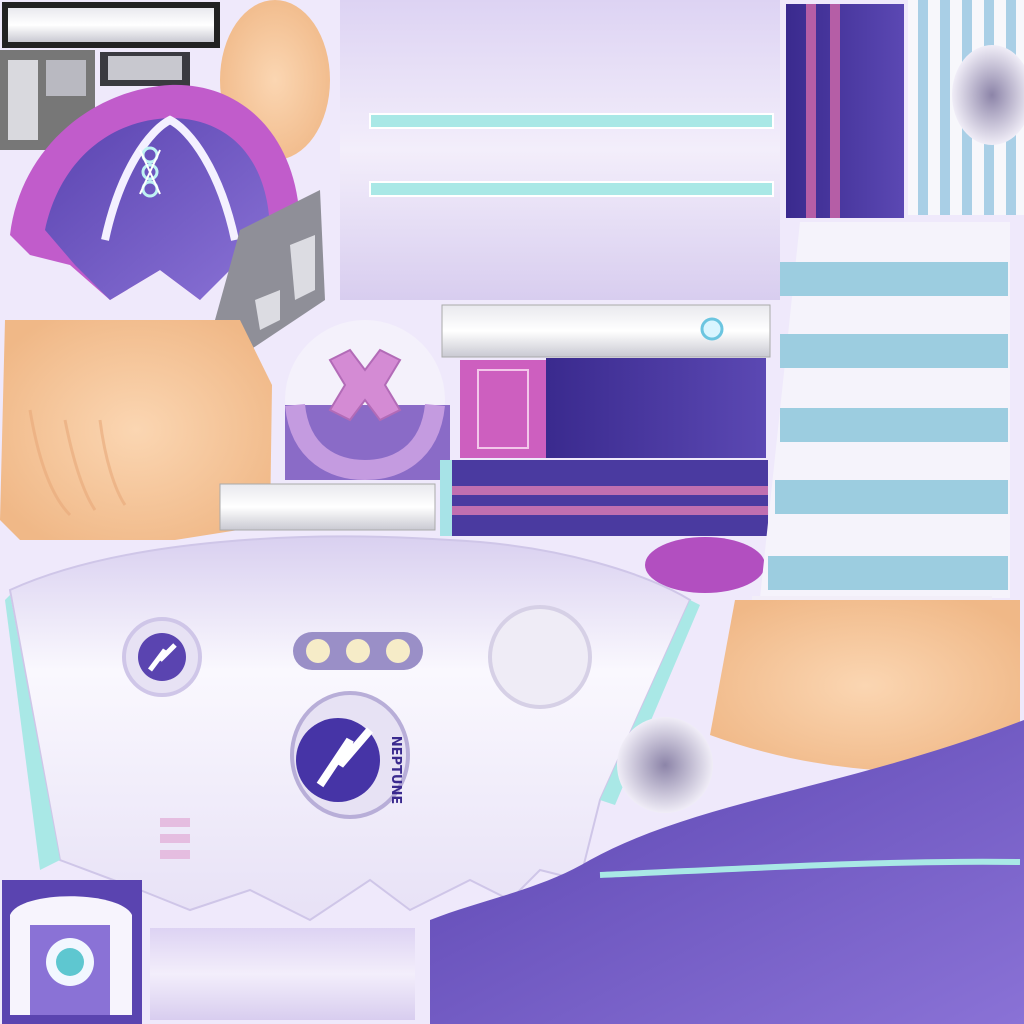 Image resolution: width=1024 pixels, height=1024 pixels. What do you see at coordinates (503, 409) in the screenshot?
I see `magenta-block` at bounding box center [503, 409].